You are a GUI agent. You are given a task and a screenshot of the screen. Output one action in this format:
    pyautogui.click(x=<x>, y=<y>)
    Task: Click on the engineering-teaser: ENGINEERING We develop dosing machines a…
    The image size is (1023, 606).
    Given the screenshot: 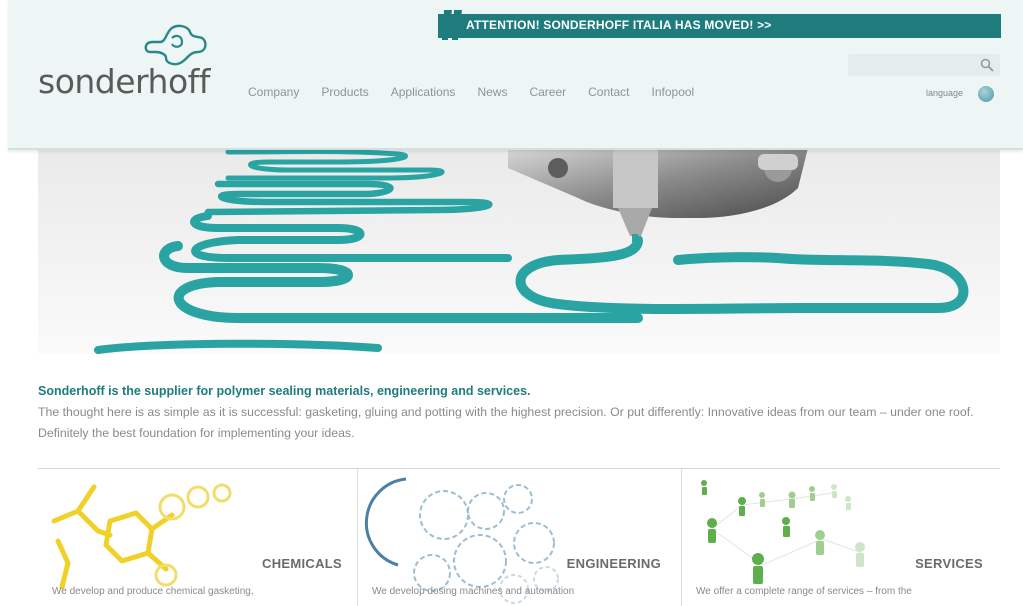 What is the action you would take?
    pyautogui.click(x=519, y=537)
    